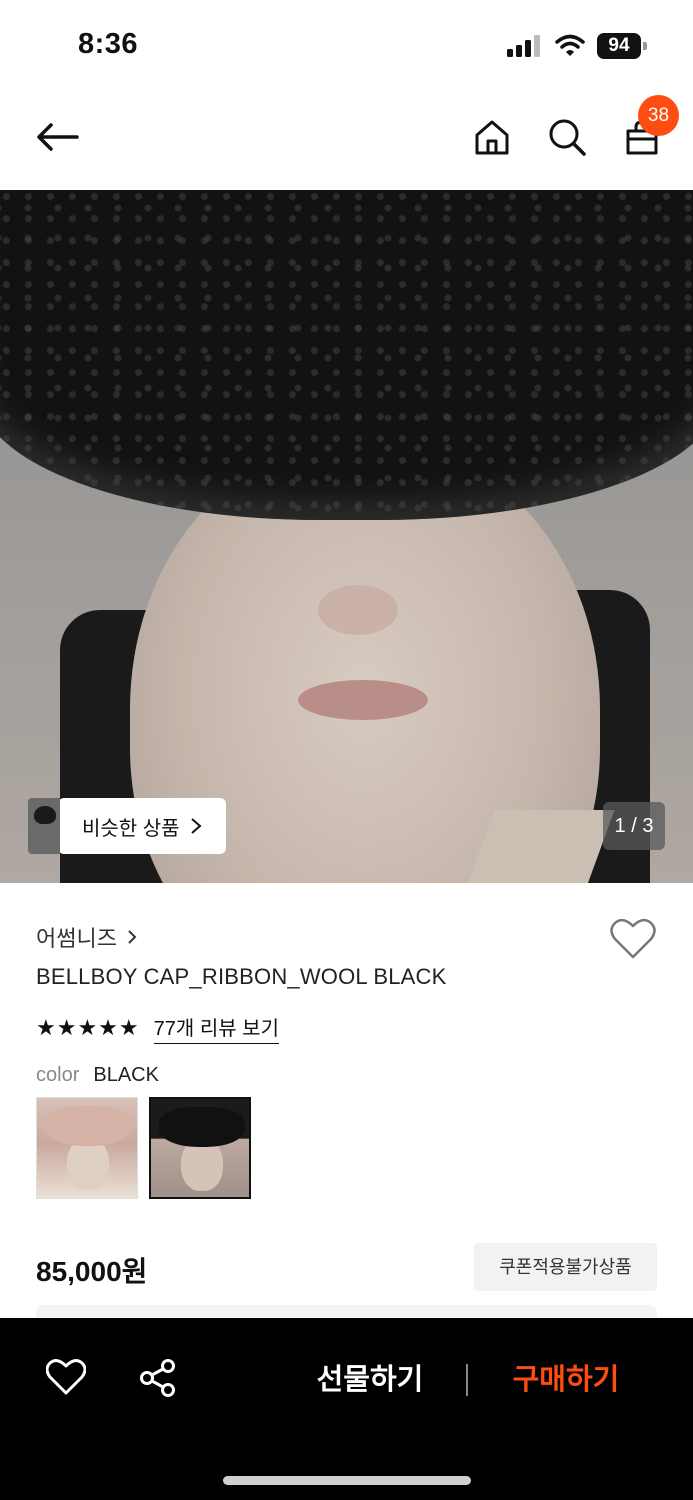 Image resolution: width=693 pixels, height=1500 pixels. I want to click on similar-products: 비슷한 상품, so click(127, 826).